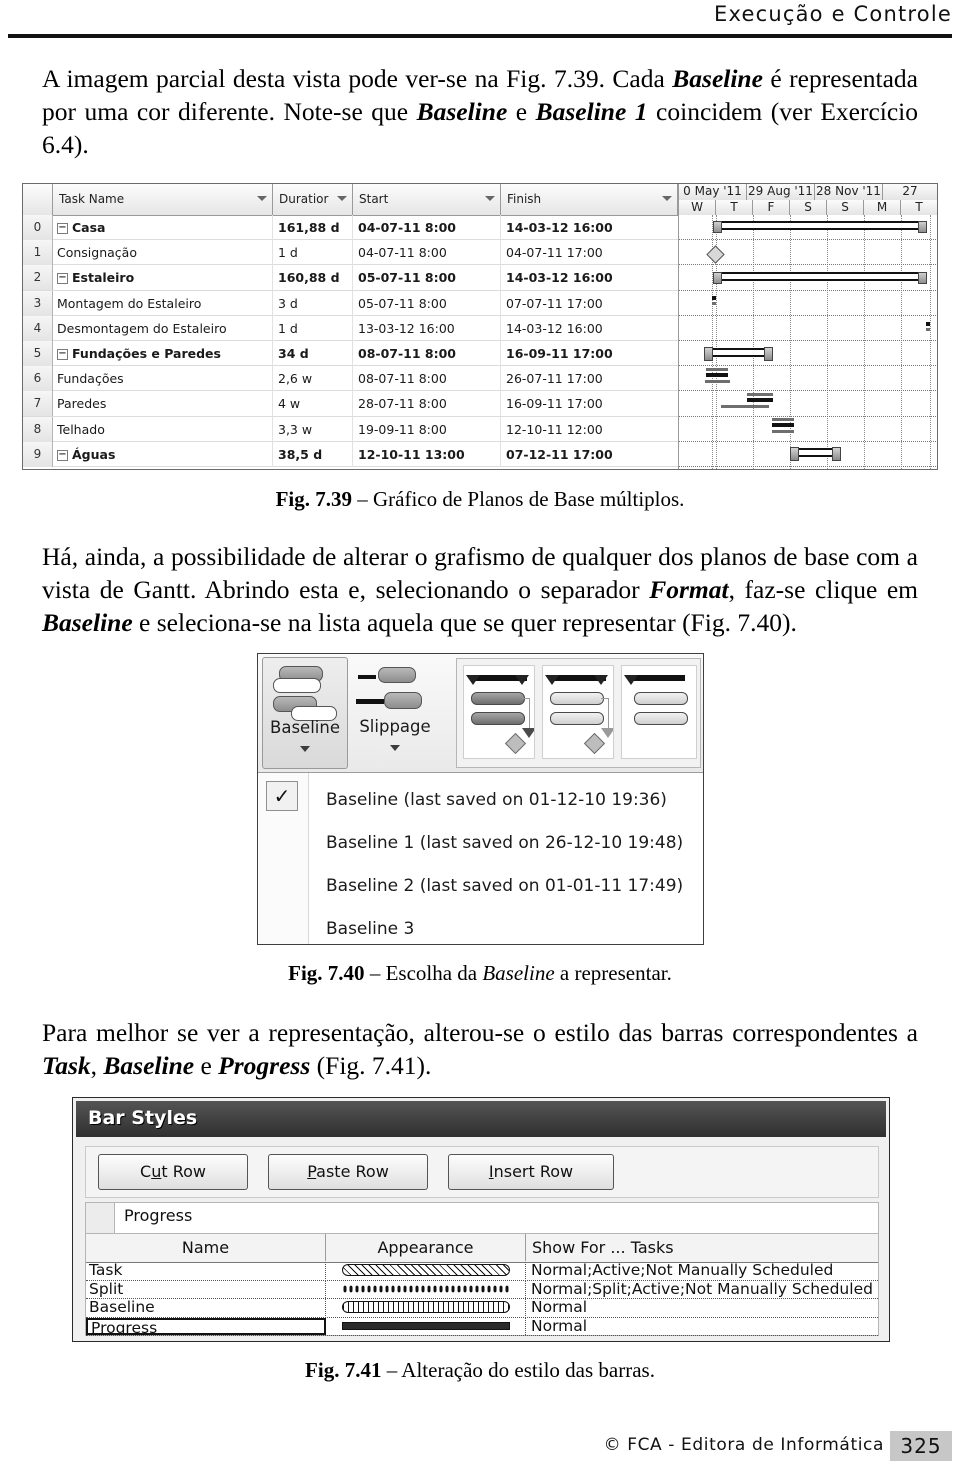 The width and height of the screenshot is (960, 1481). What do you see at coordinates (38, 379) in the screenshot?
I see `row-id-cell: 6` at bounding box center [38, 379].